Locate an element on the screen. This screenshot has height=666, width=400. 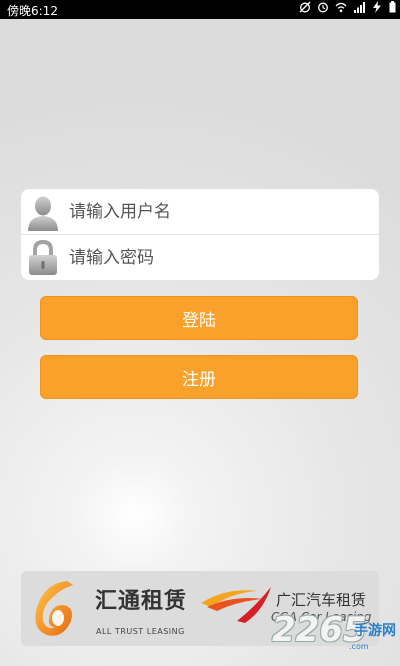
status-time: 傍晚6:12 is located at coordinates (32, 11).